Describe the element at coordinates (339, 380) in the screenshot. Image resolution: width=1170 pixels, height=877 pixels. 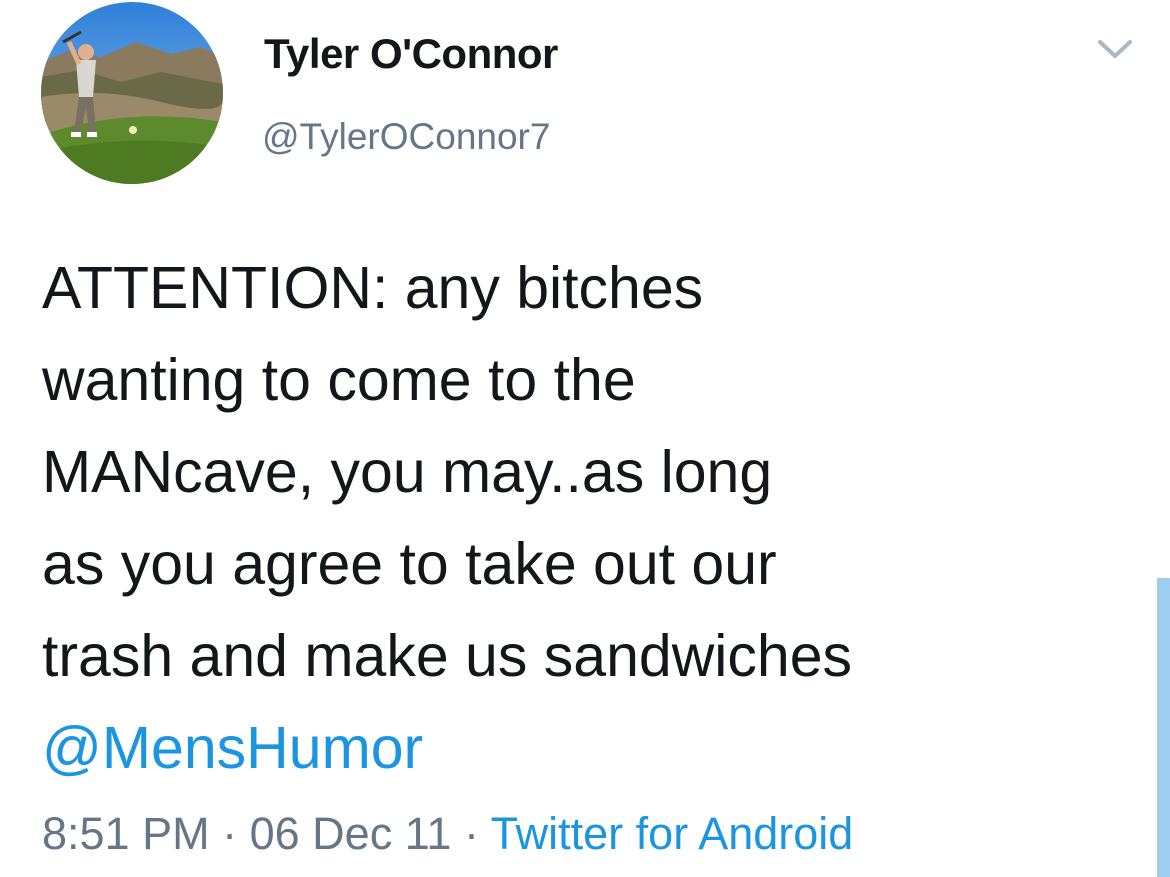
I see `tweet-text-line: wanting to come to the` at that location.